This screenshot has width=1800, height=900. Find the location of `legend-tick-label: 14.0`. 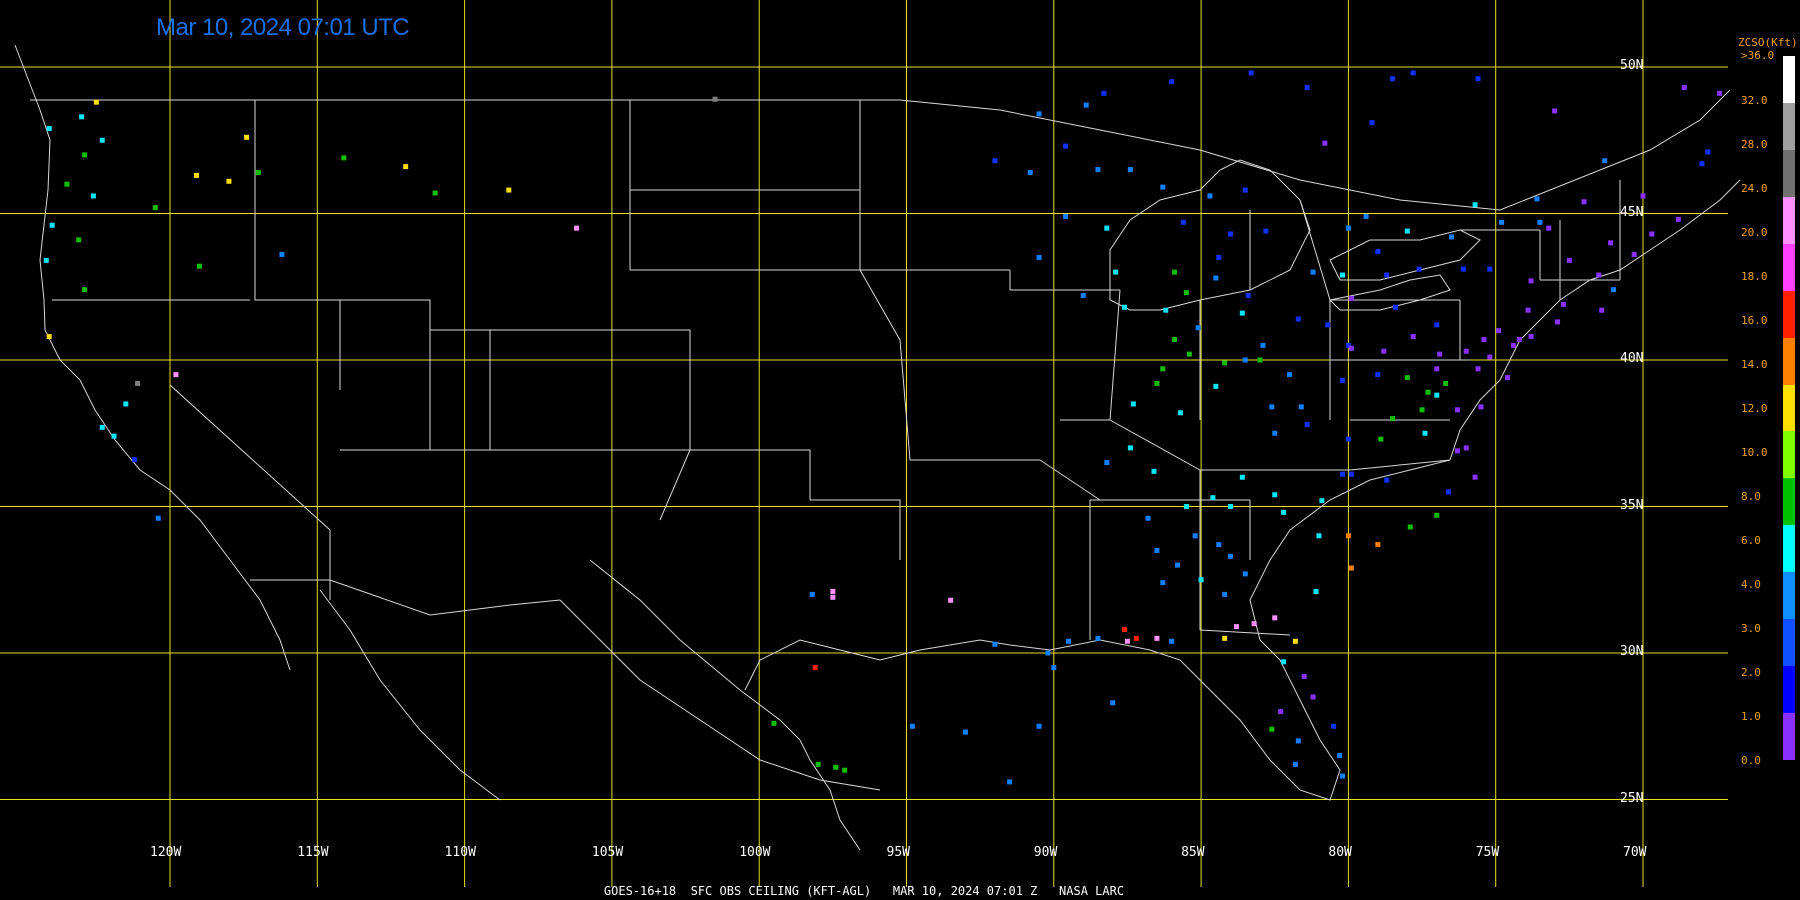

legend-tick-label: 14.0 is located at coordinates (1754, 364).